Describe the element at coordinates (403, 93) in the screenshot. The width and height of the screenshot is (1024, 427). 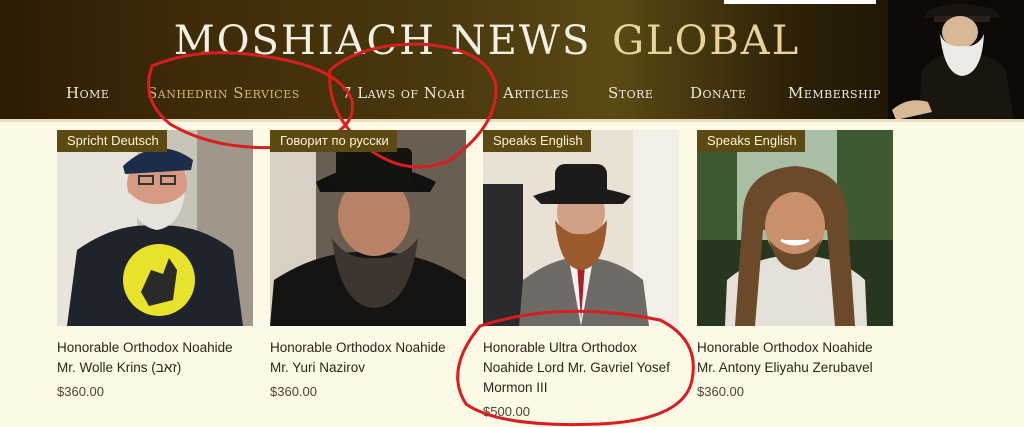
I see `nav-item-7-laws-of-noah: 7 Laws of Noah` at that location.